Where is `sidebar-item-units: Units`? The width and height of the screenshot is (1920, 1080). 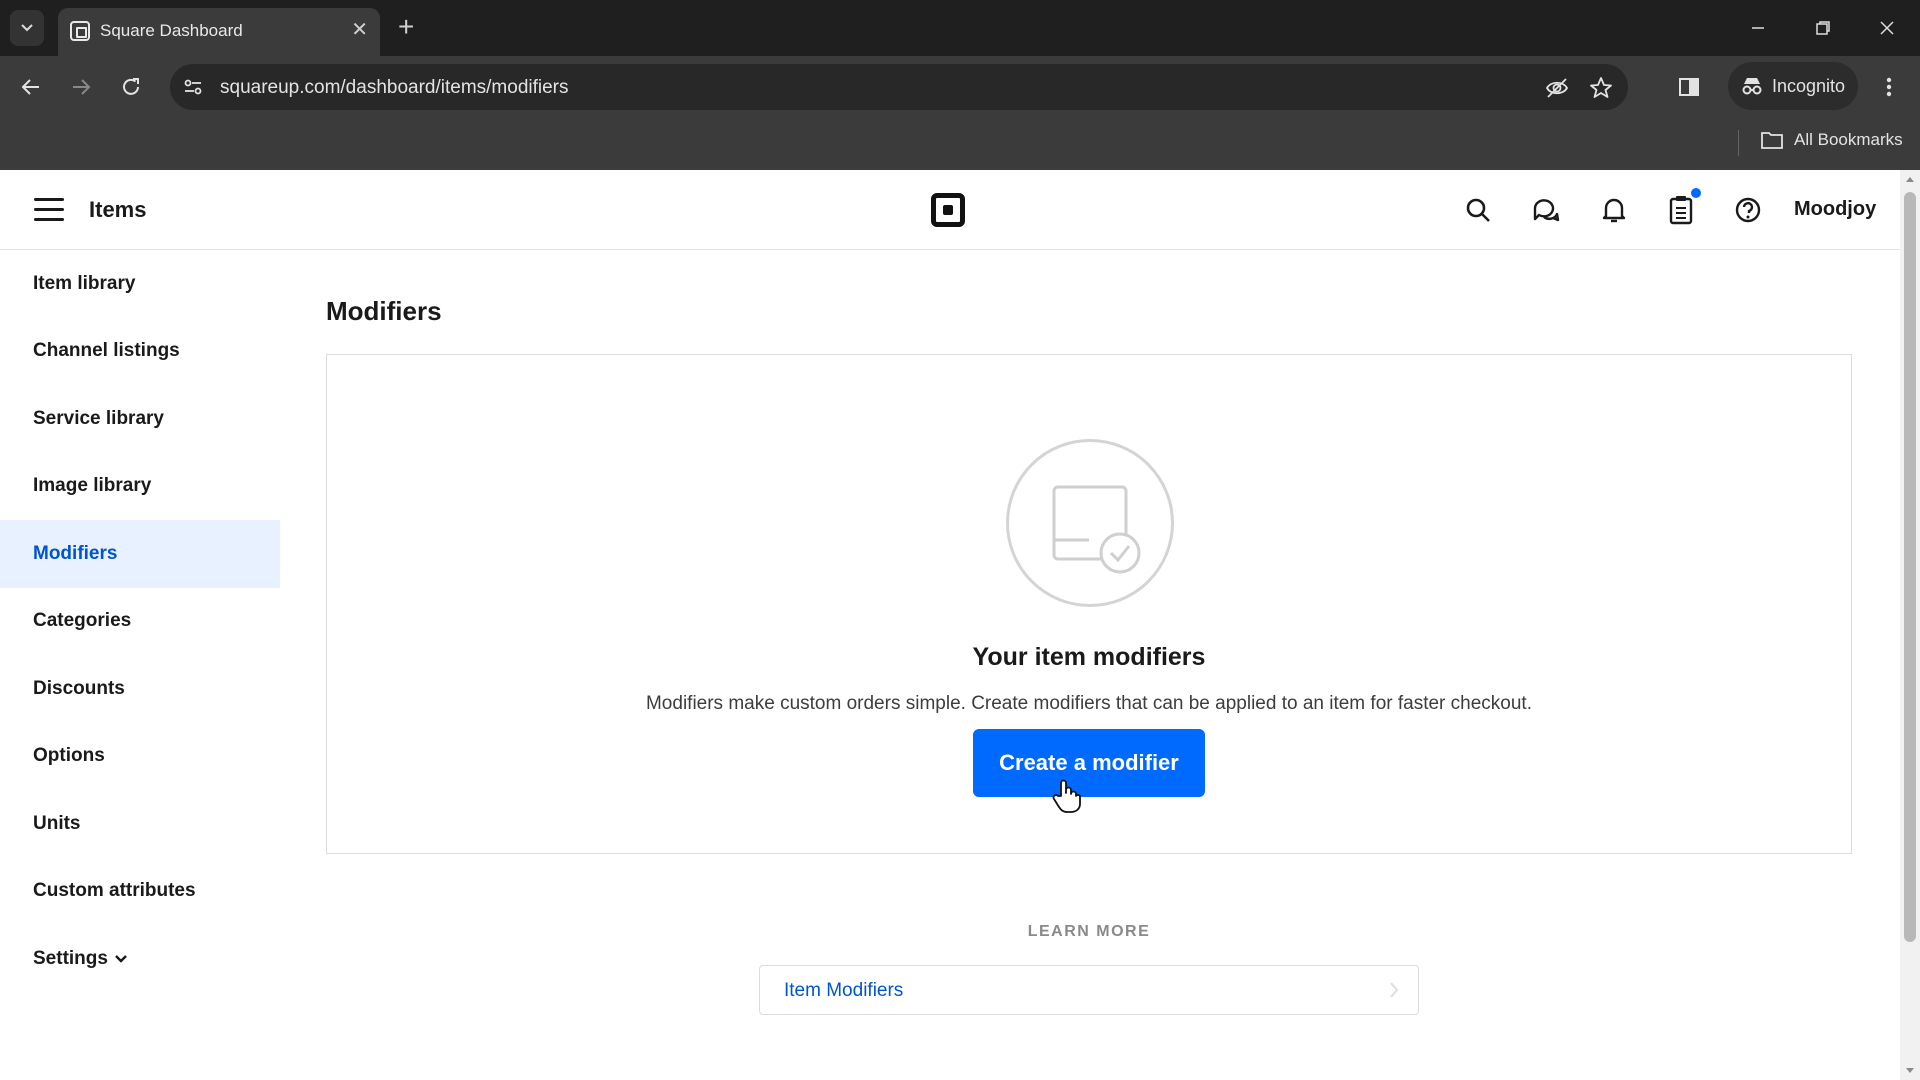
sidebar-item-units: Units is located at coordinates (140, 824).